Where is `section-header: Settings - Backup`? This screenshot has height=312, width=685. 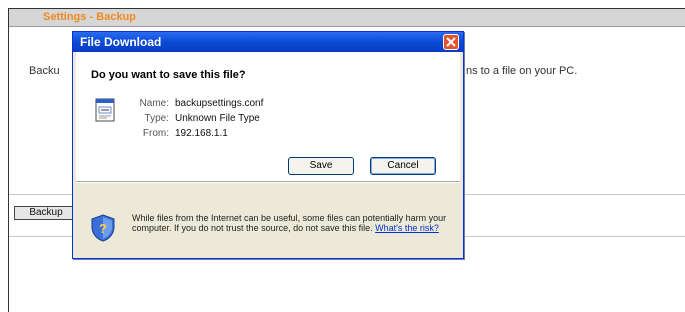 section-header: Settings - Backup is located at coordinates (347, 18).